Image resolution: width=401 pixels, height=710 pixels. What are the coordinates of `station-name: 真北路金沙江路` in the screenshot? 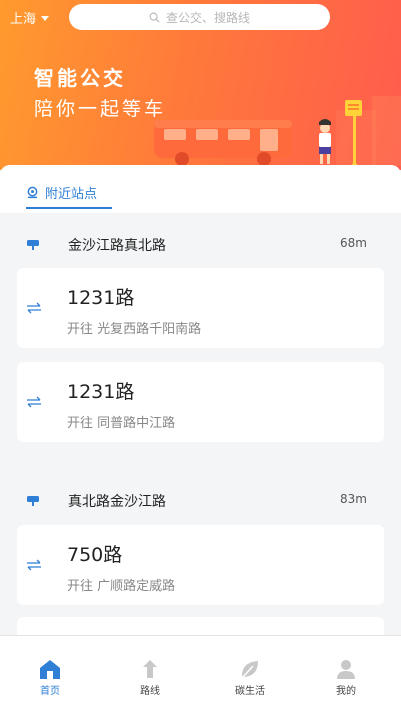 It's located at (117, 502).